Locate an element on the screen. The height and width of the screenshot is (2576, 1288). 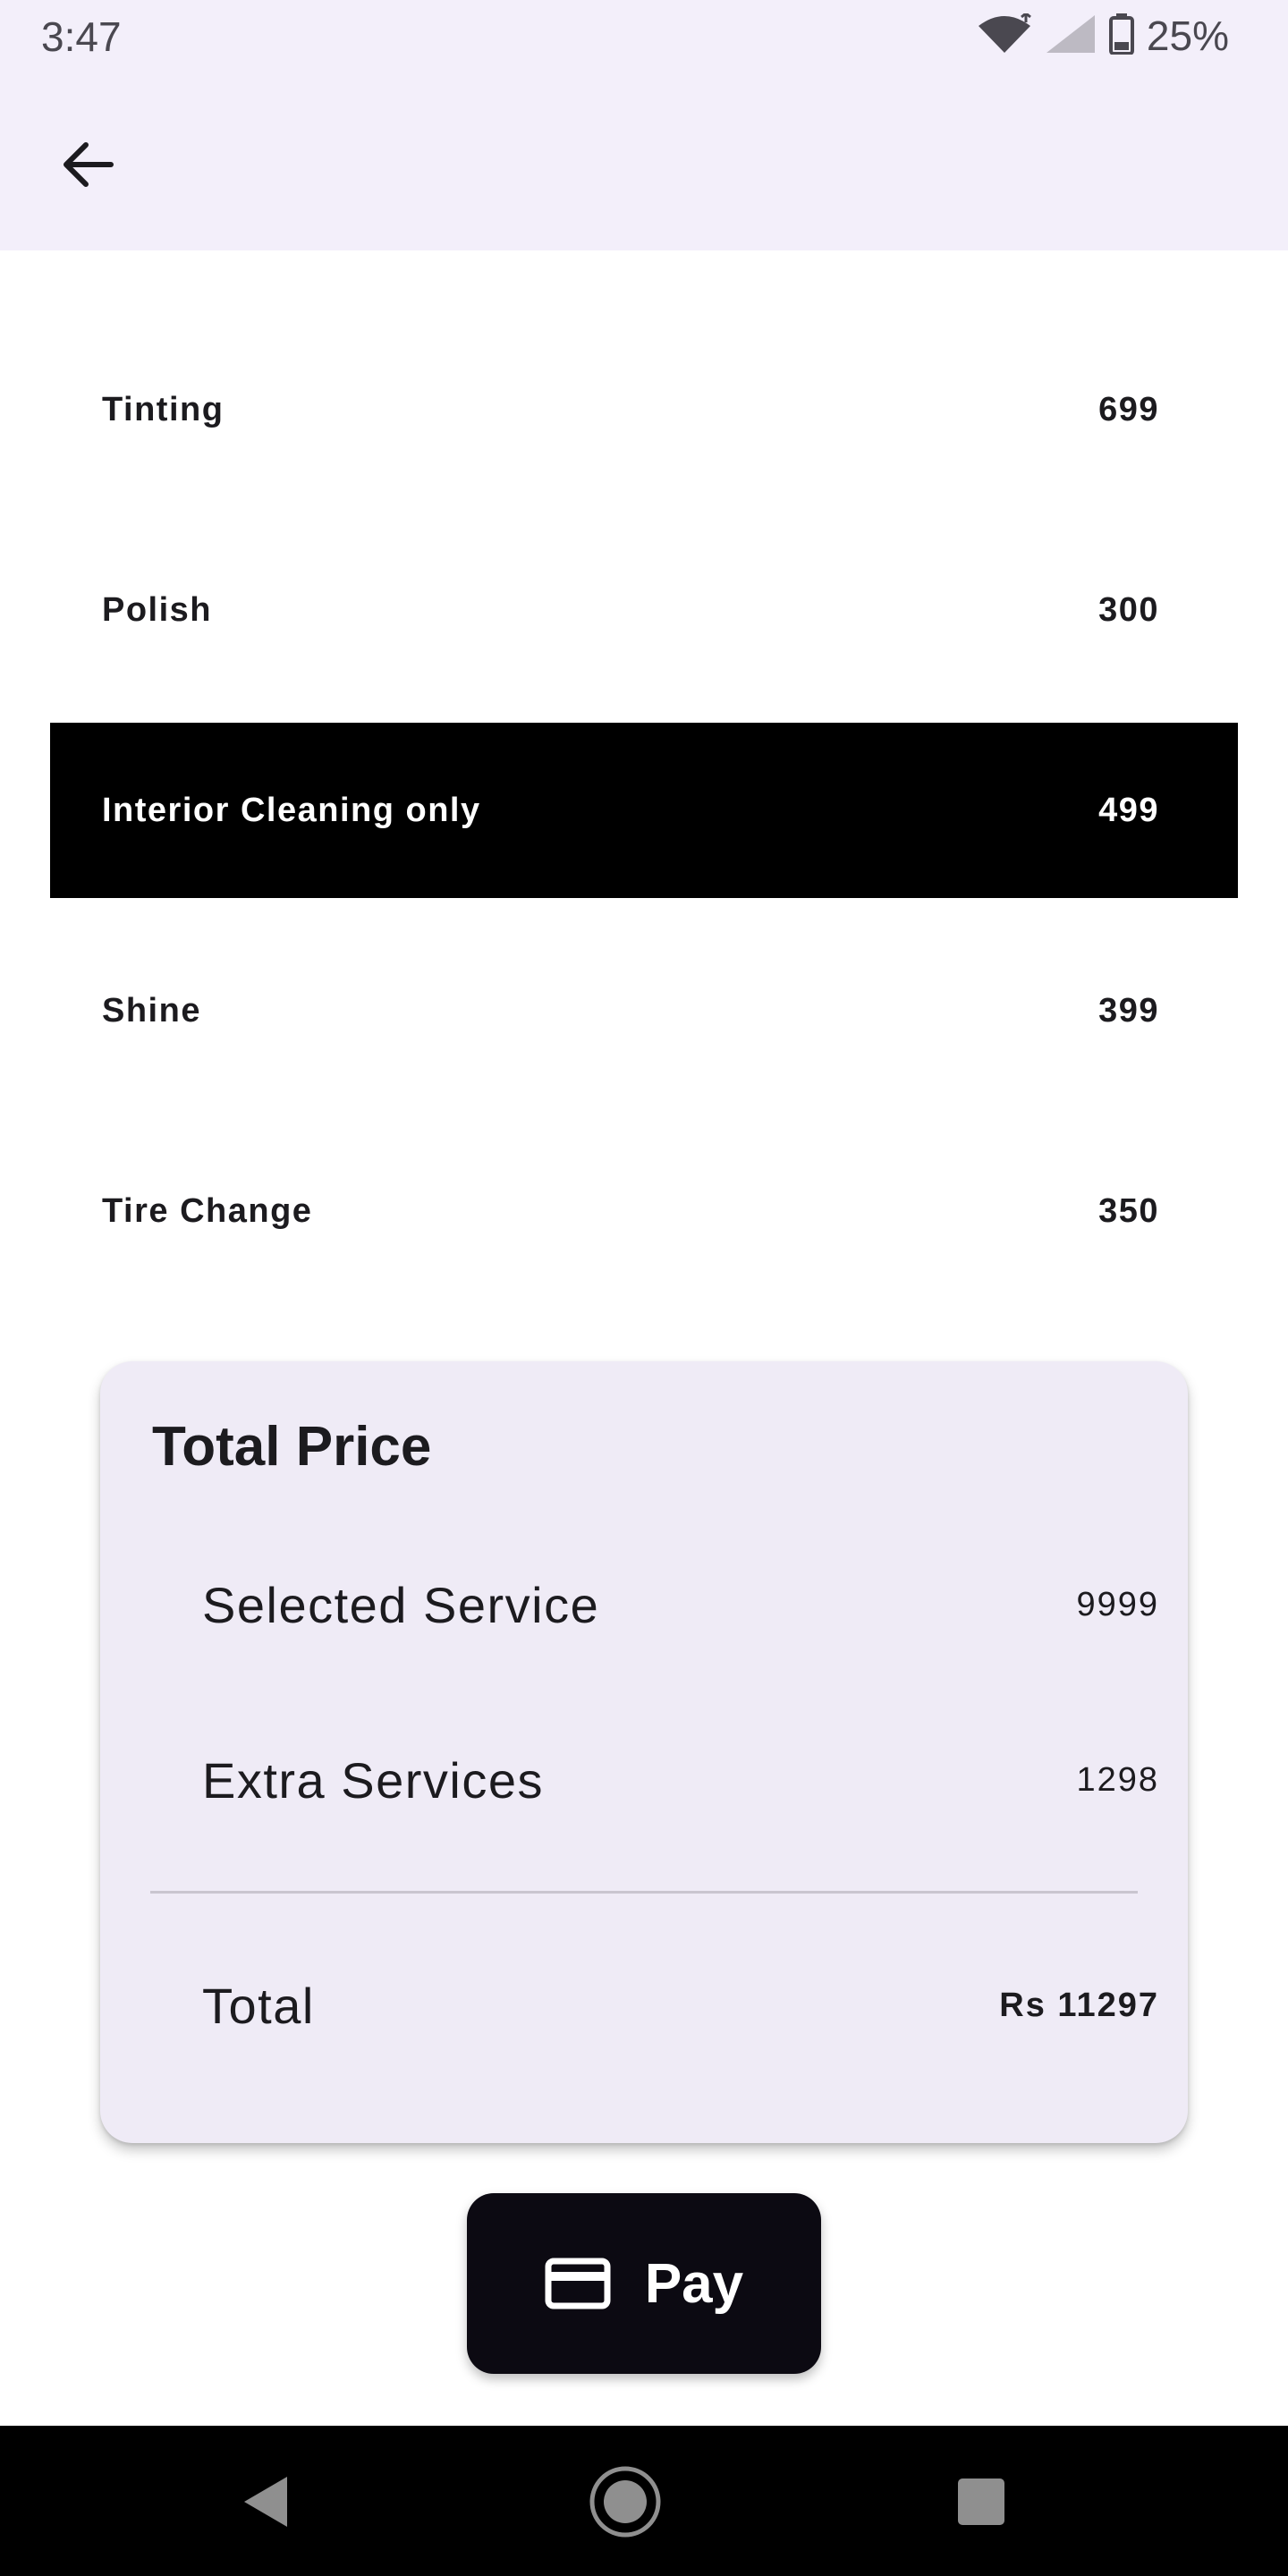
pay-label: Pay is located at coordinates (694, 2283).